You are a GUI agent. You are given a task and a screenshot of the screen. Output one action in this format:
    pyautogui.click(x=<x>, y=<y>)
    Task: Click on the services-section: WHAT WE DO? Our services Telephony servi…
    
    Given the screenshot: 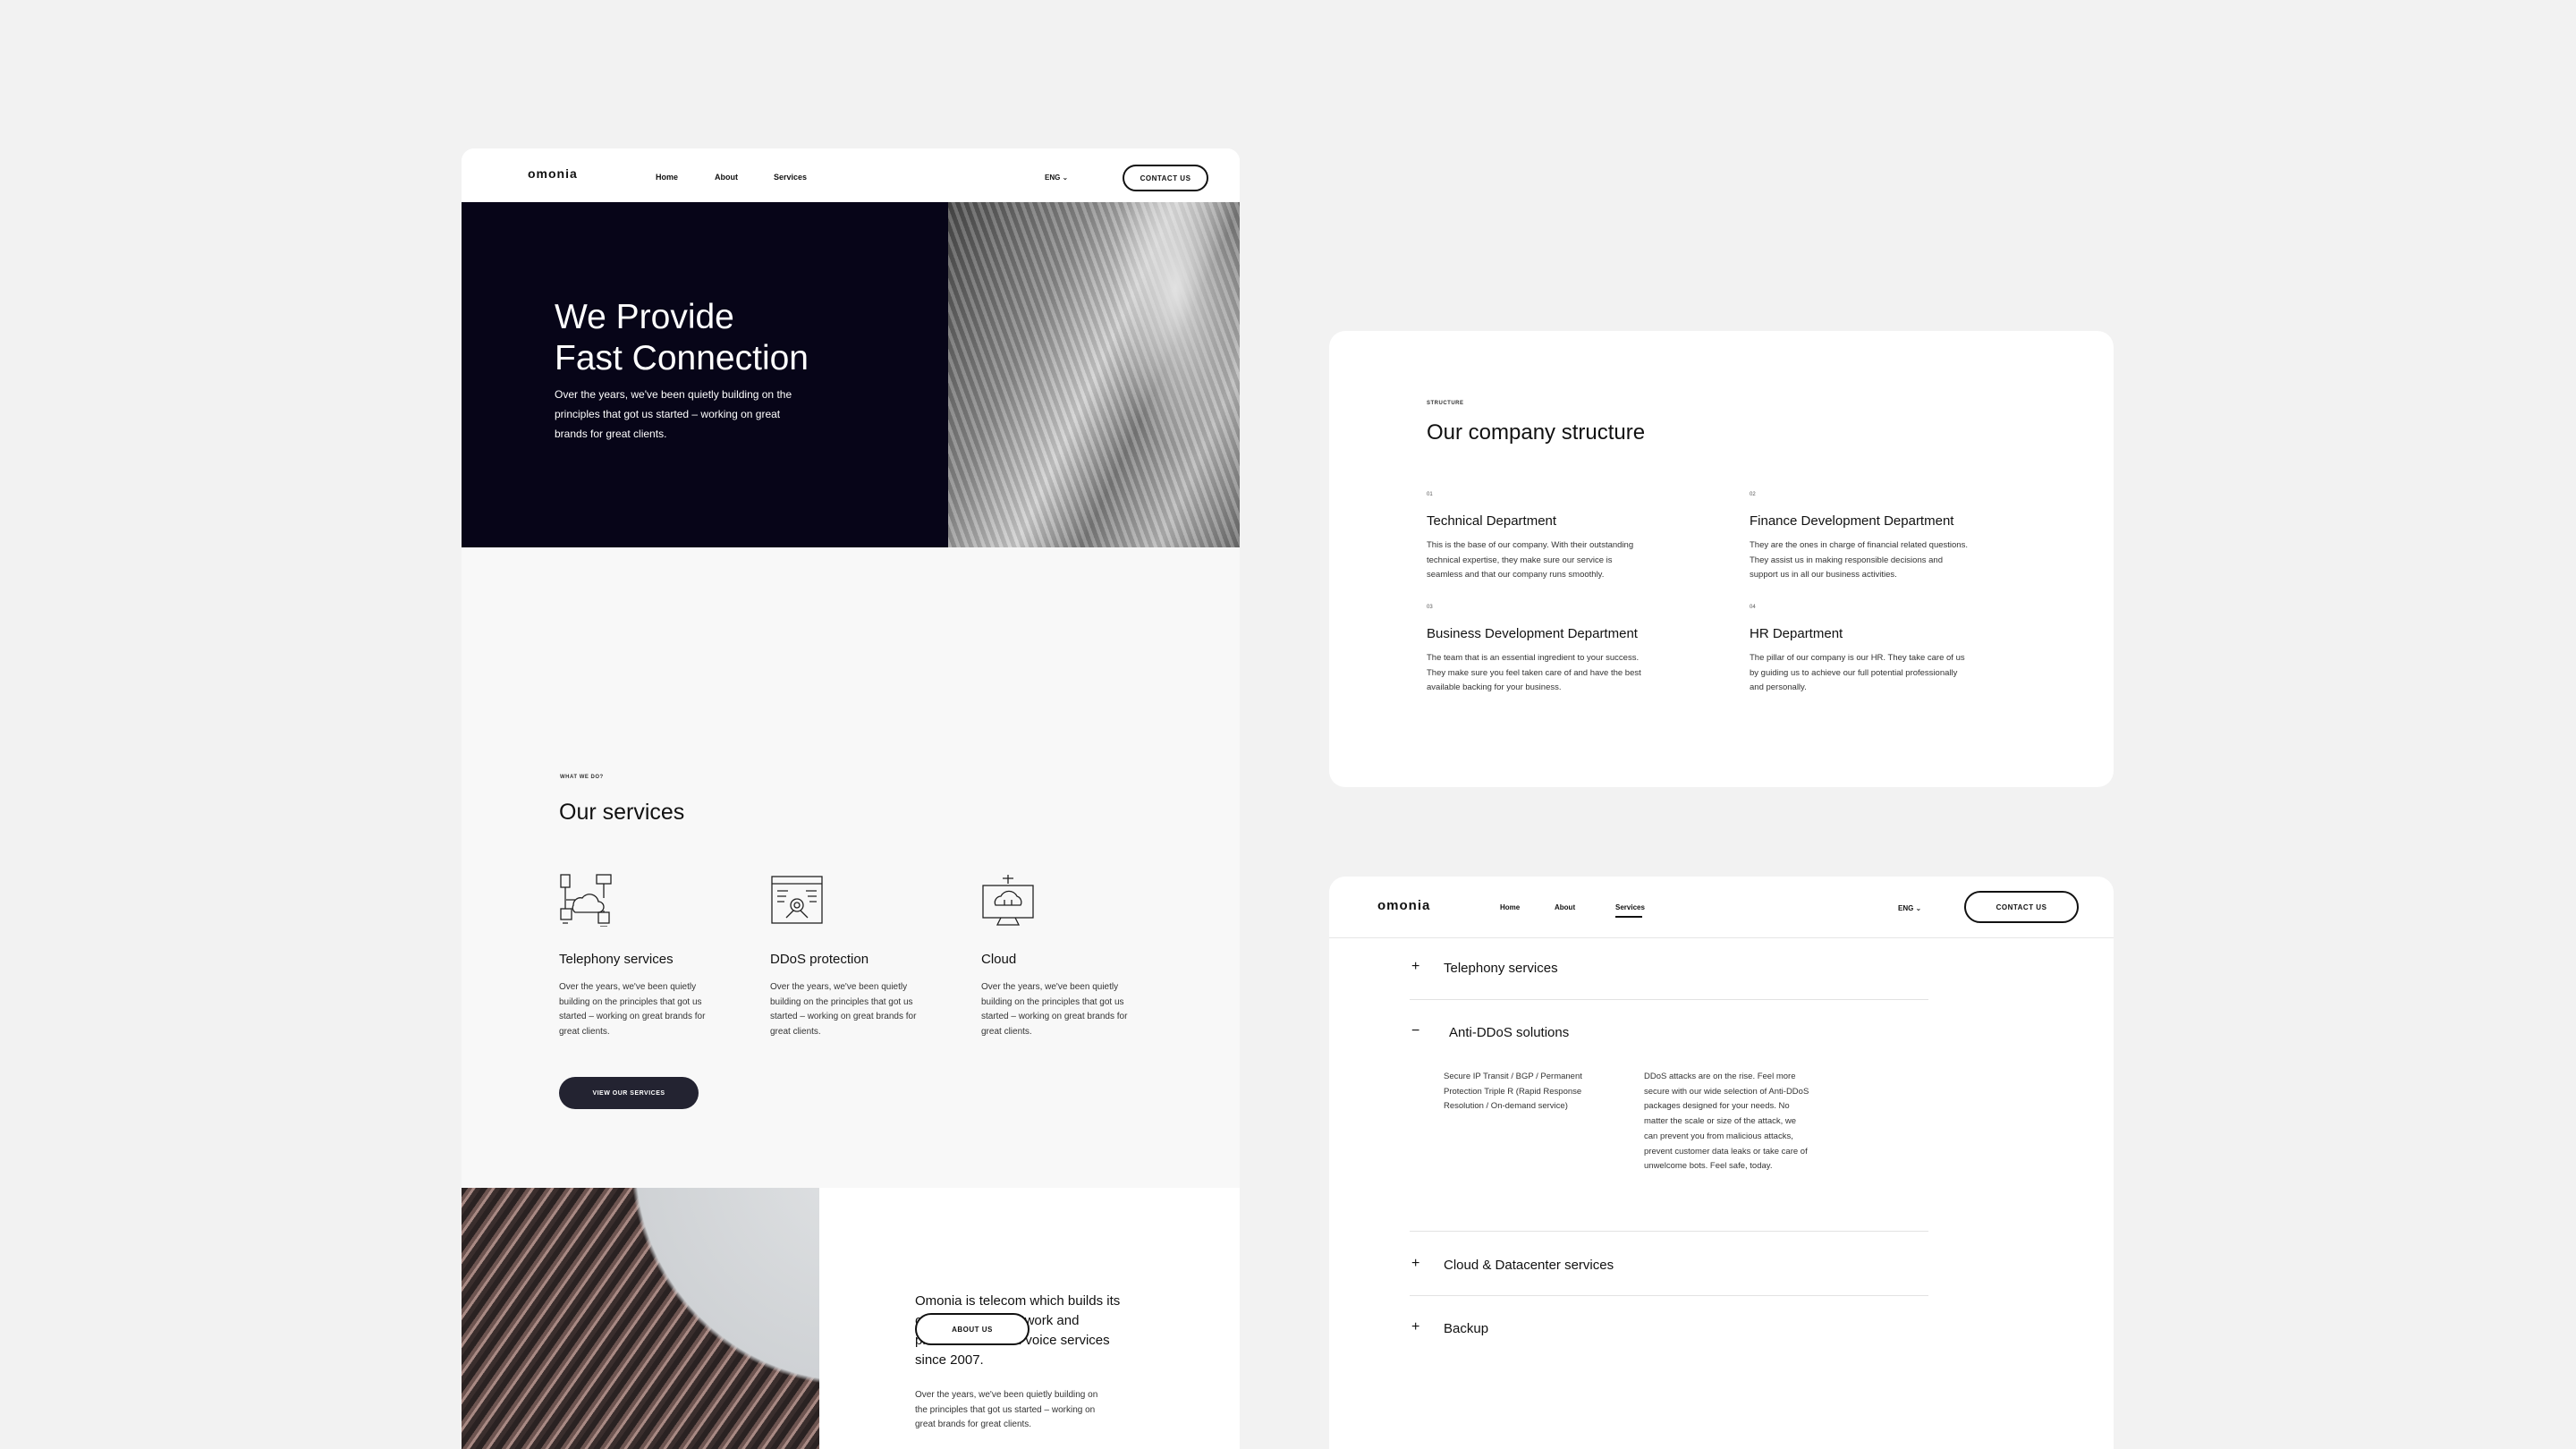 What is the action you would take?
    pyautogui.click(x=851, y=867)
    